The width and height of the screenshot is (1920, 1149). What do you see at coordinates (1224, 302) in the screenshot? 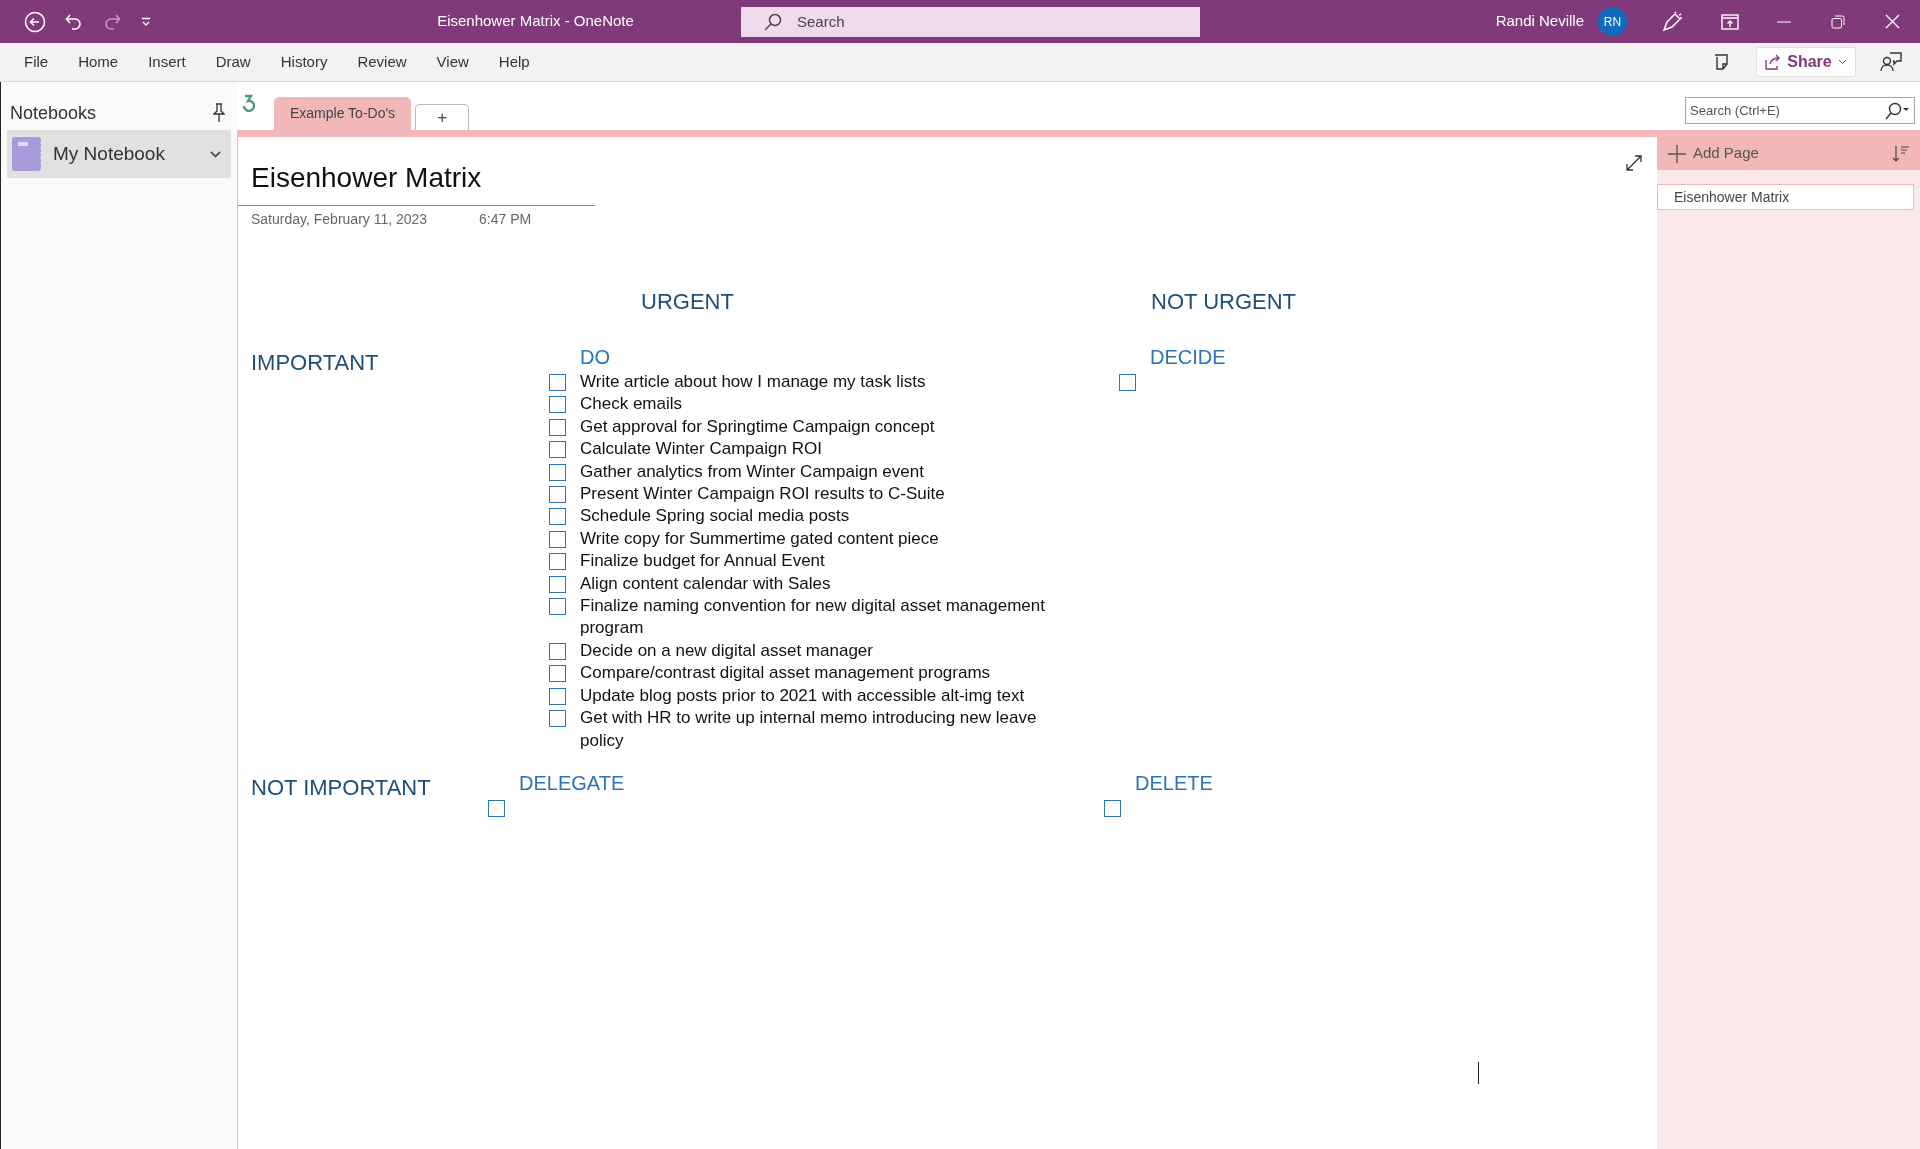
I see `column-heading: NOT URGENT` at bounding box center [1224, 302].